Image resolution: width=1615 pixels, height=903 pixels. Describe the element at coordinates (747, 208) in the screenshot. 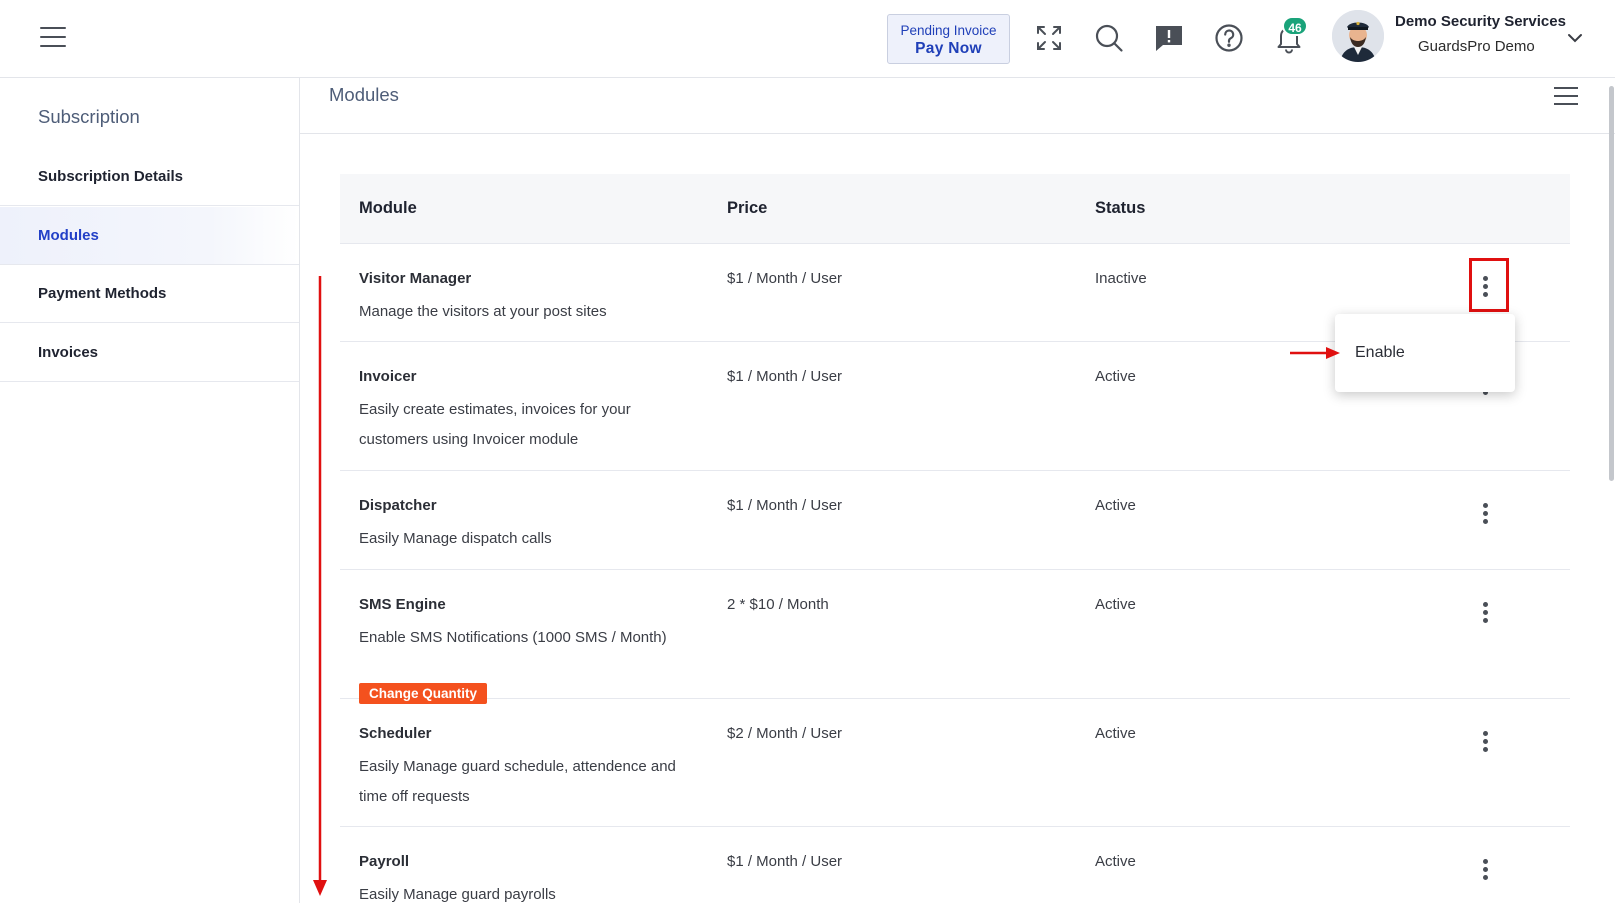

I see `column-header-price: Price` at that location.